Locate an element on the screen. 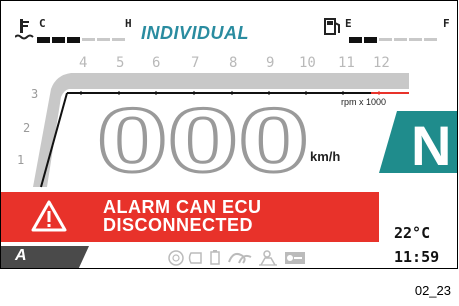  battery-icon is located at coordinates (215, 257).